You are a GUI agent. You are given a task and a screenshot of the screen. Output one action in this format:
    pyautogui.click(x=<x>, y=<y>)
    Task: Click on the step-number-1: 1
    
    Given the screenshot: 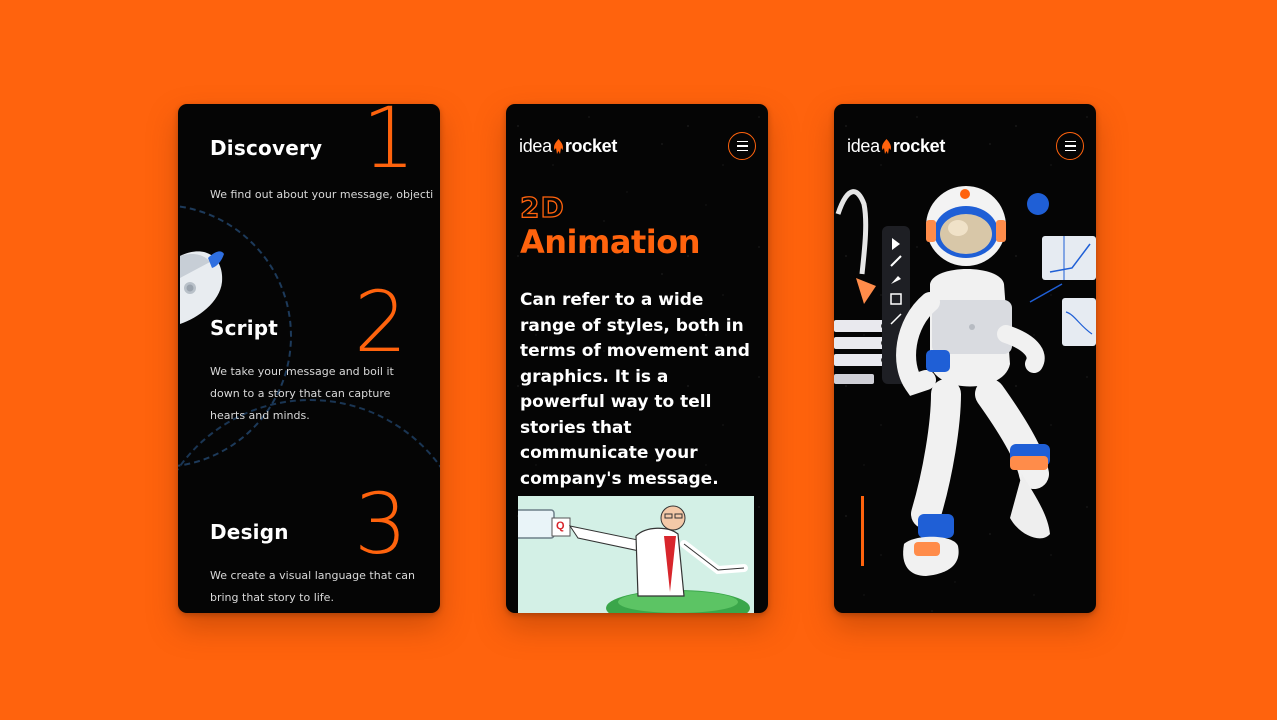 What is the action you would take?
    pyautogui.click(x=389, y=145)
    